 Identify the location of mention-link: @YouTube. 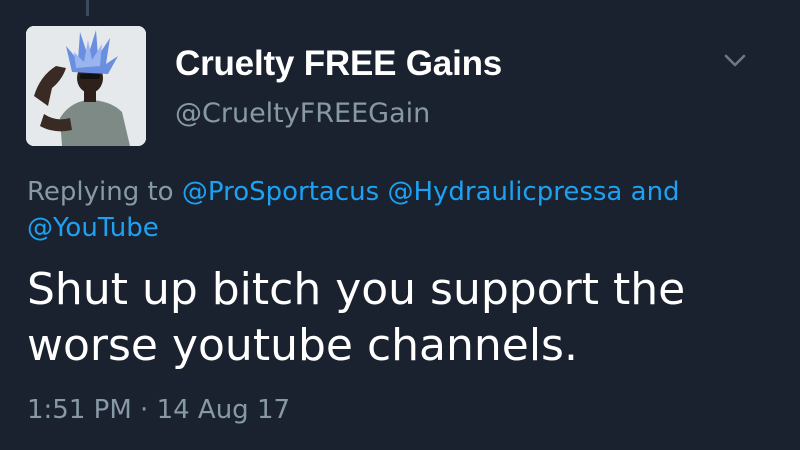
(93, 228).